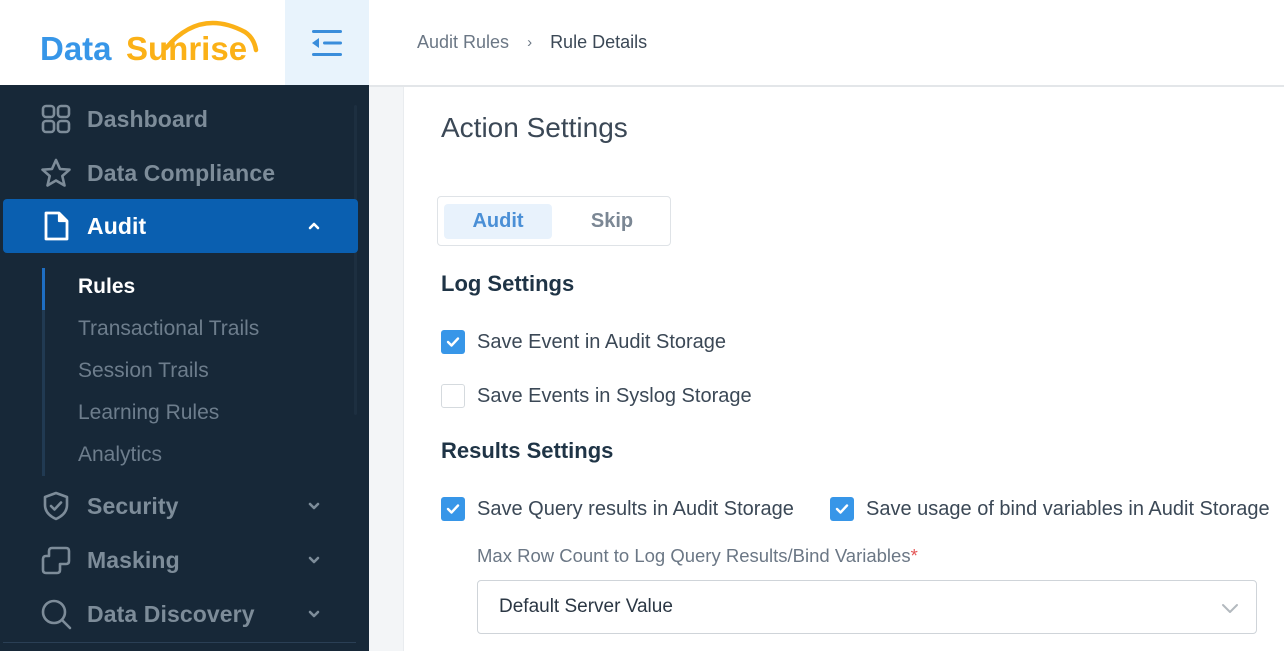 The width and height of the screenshot is (1284, 651). What do you see at coordinates (614, 395) in the screenshot?
I see `checkbox-label: Save Events in Syslog Storage` at bounding box center [614, 395].